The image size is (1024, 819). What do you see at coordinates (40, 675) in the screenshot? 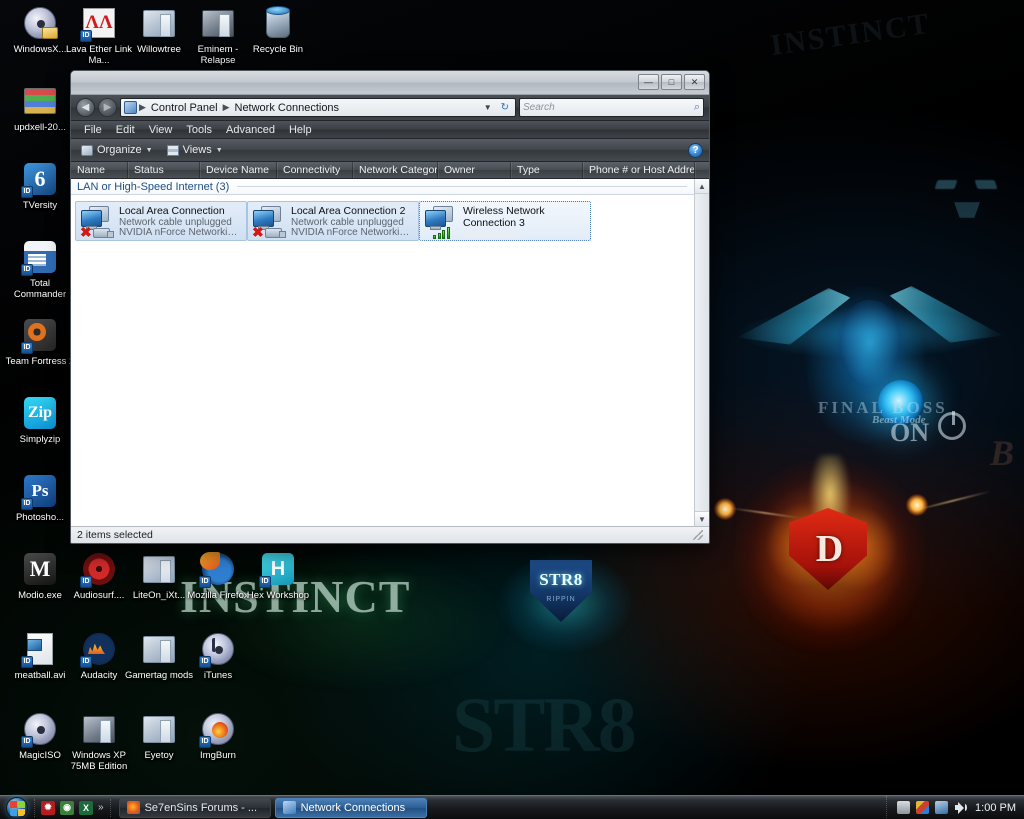
I see `desktop-icon-label: meatball.avi` at bounding box center [40, 675].